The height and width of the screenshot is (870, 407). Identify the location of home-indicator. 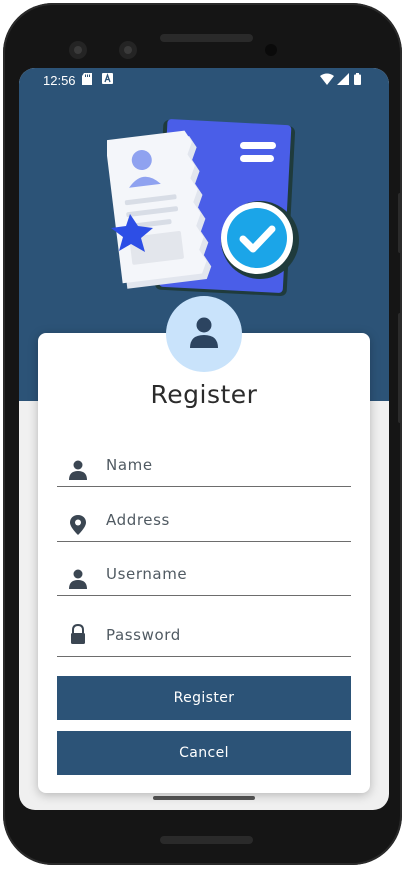
(204, 798).